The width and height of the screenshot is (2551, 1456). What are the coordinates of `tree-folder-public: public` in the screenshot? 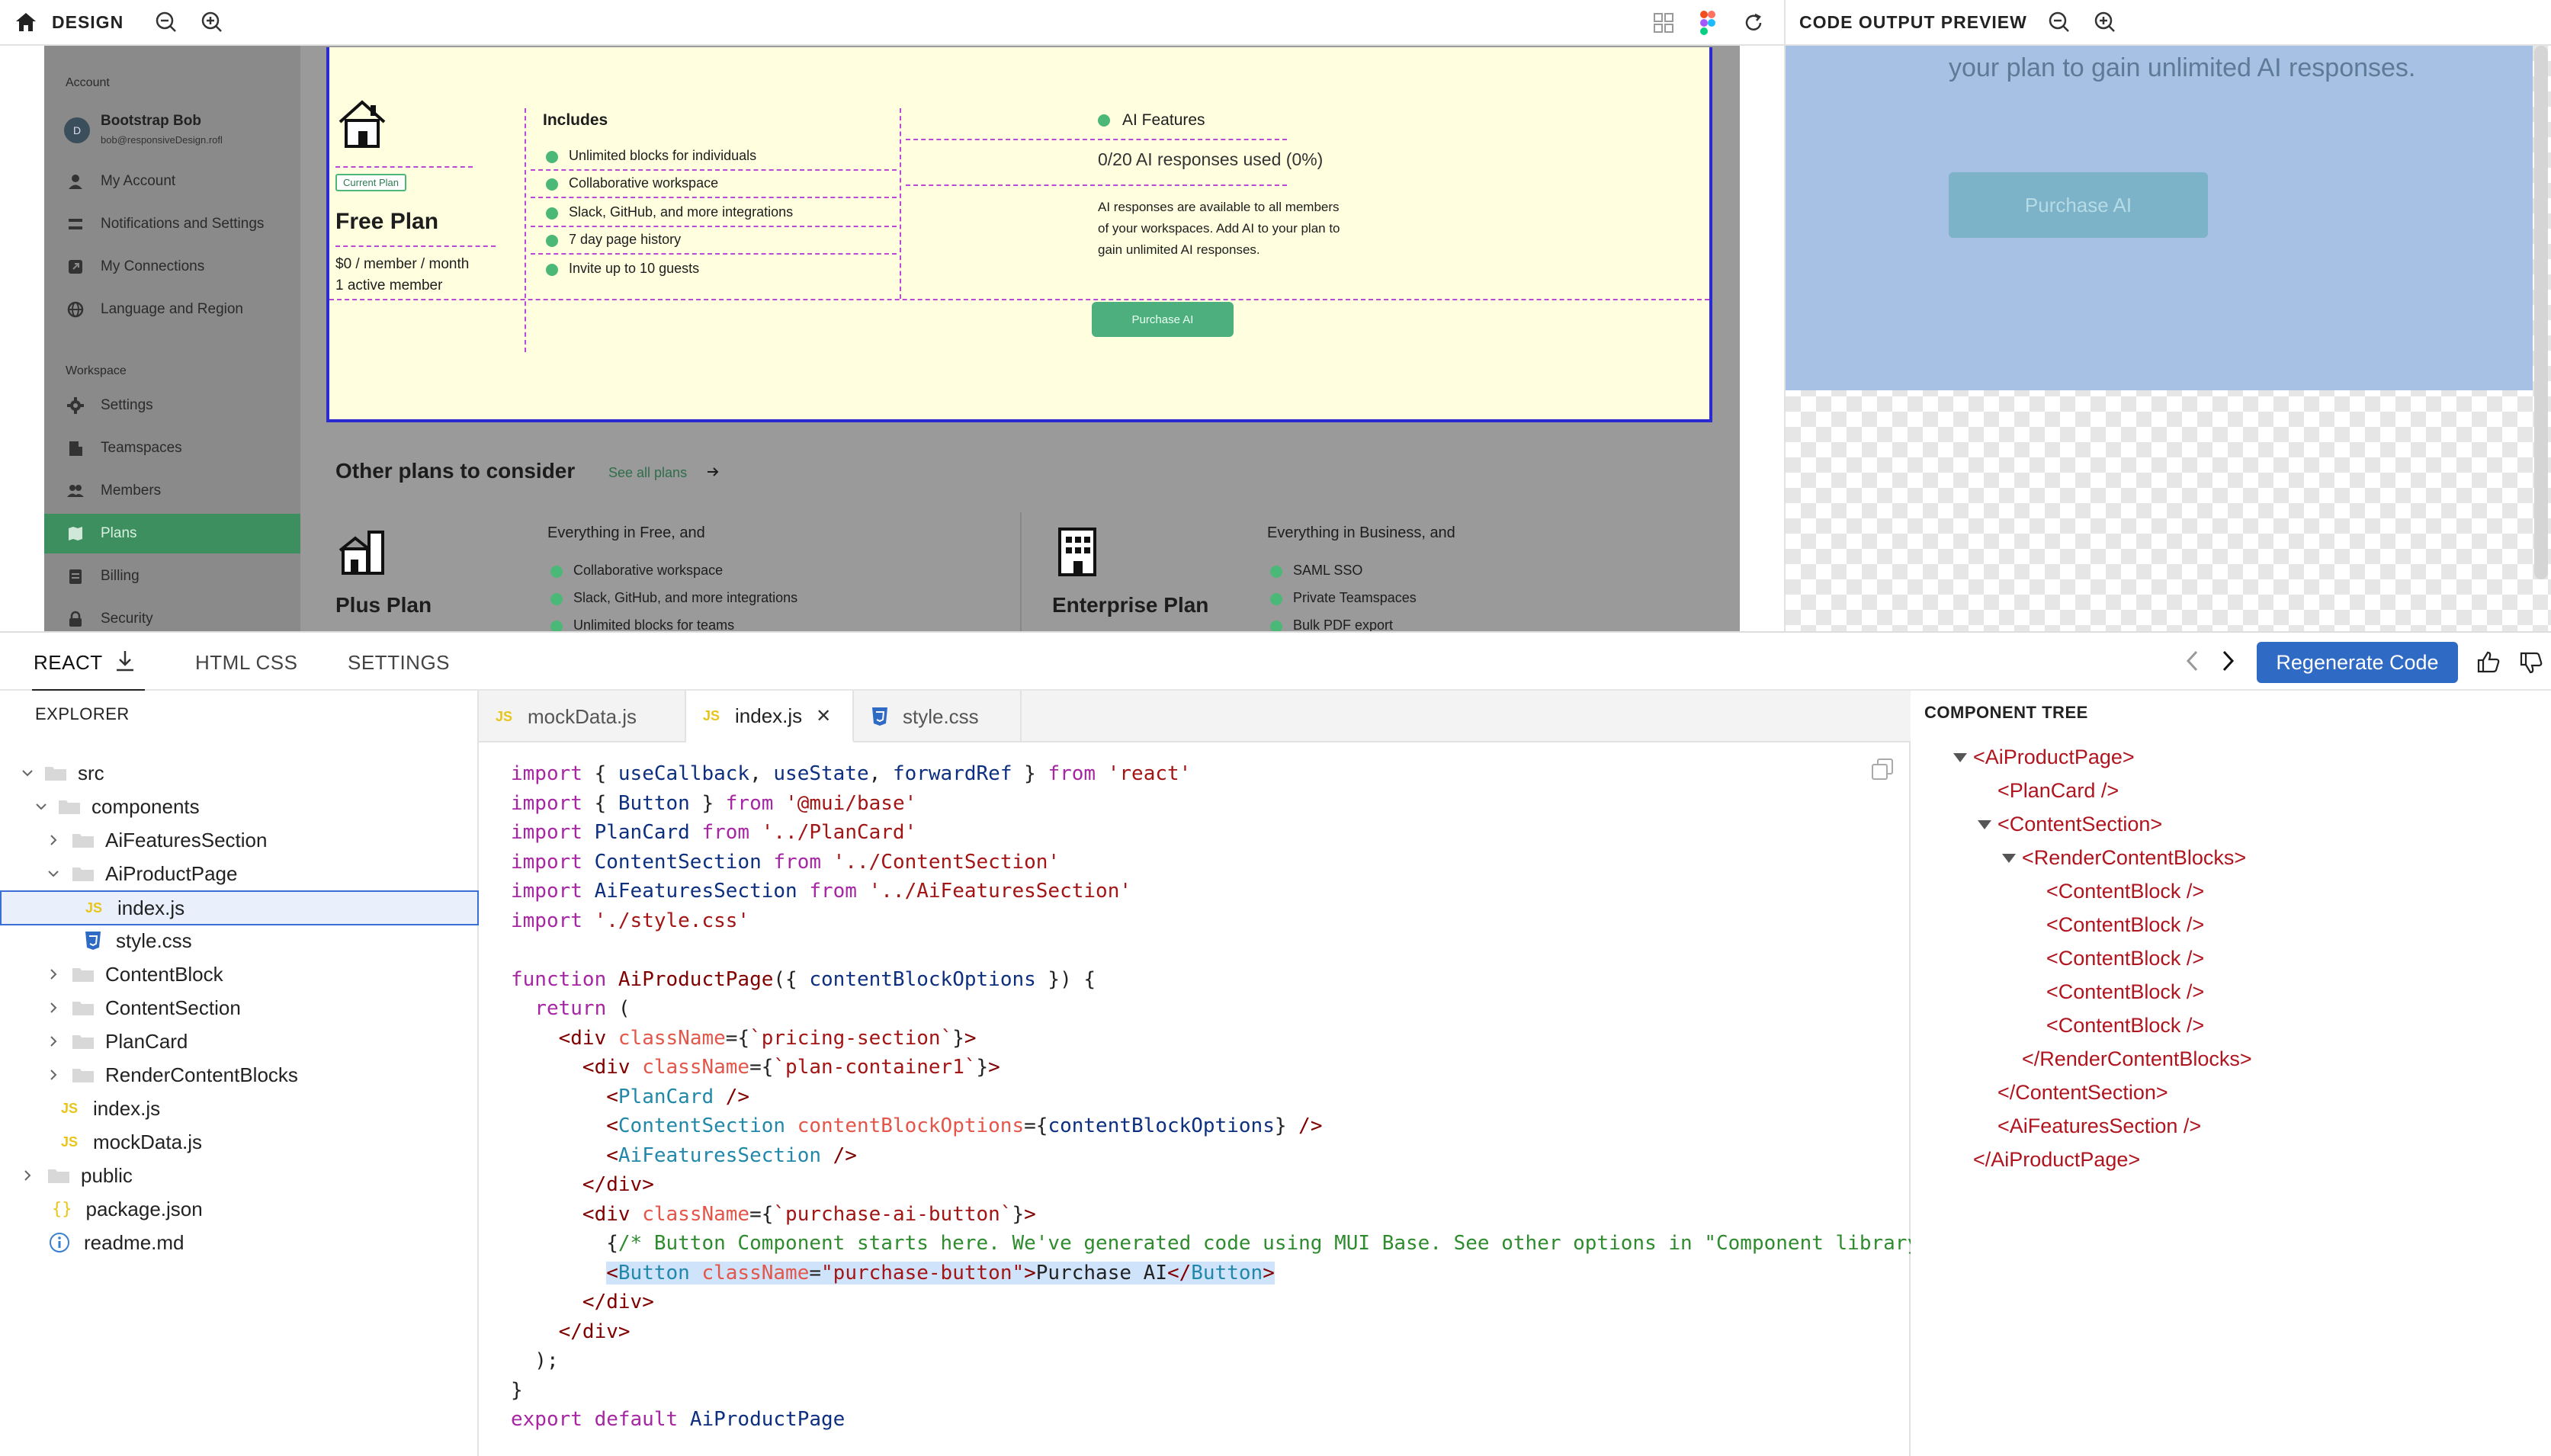 It's located at (239, 1175).